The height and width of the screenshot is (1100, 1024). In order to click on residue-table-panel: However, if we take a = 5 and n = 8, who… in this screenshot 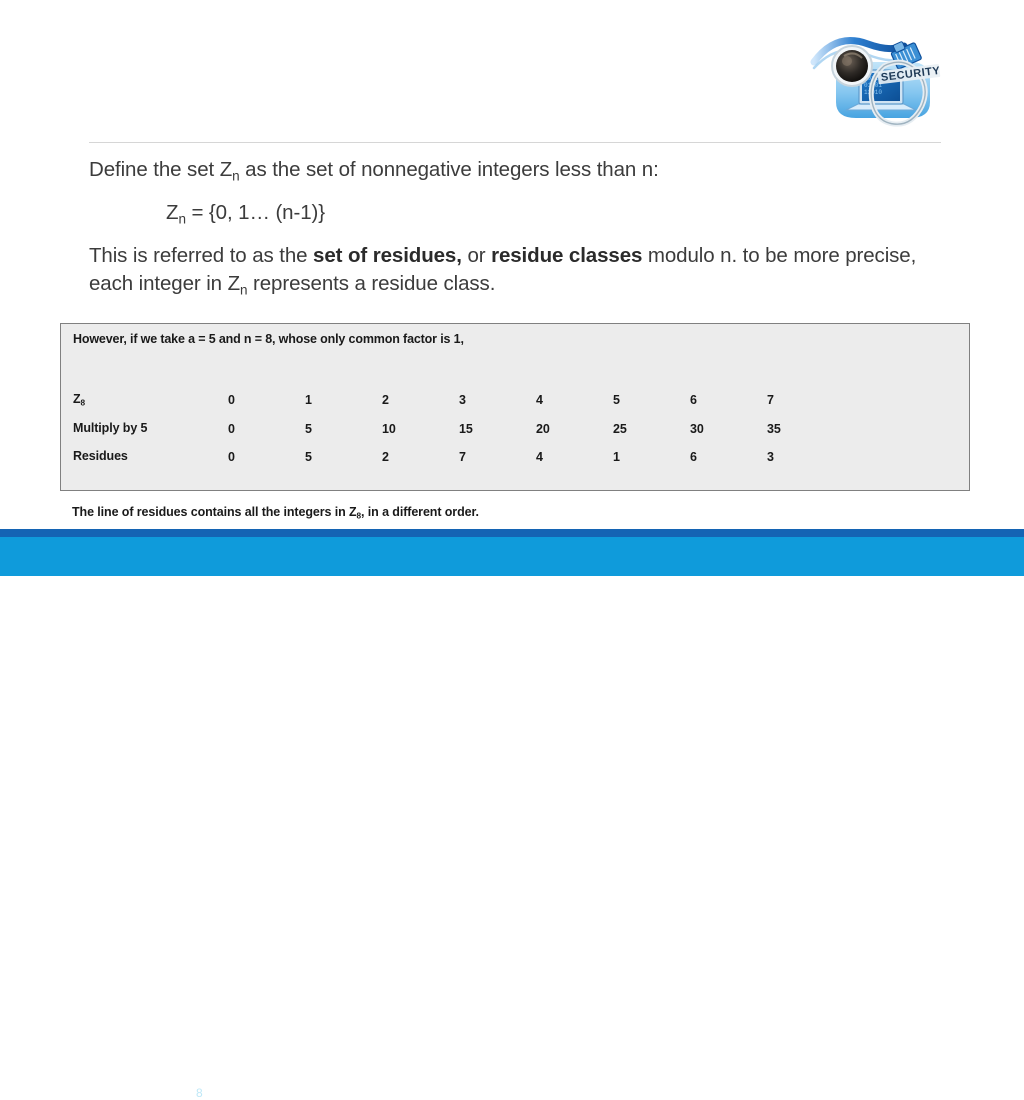, I will do `click(515, 407)`.